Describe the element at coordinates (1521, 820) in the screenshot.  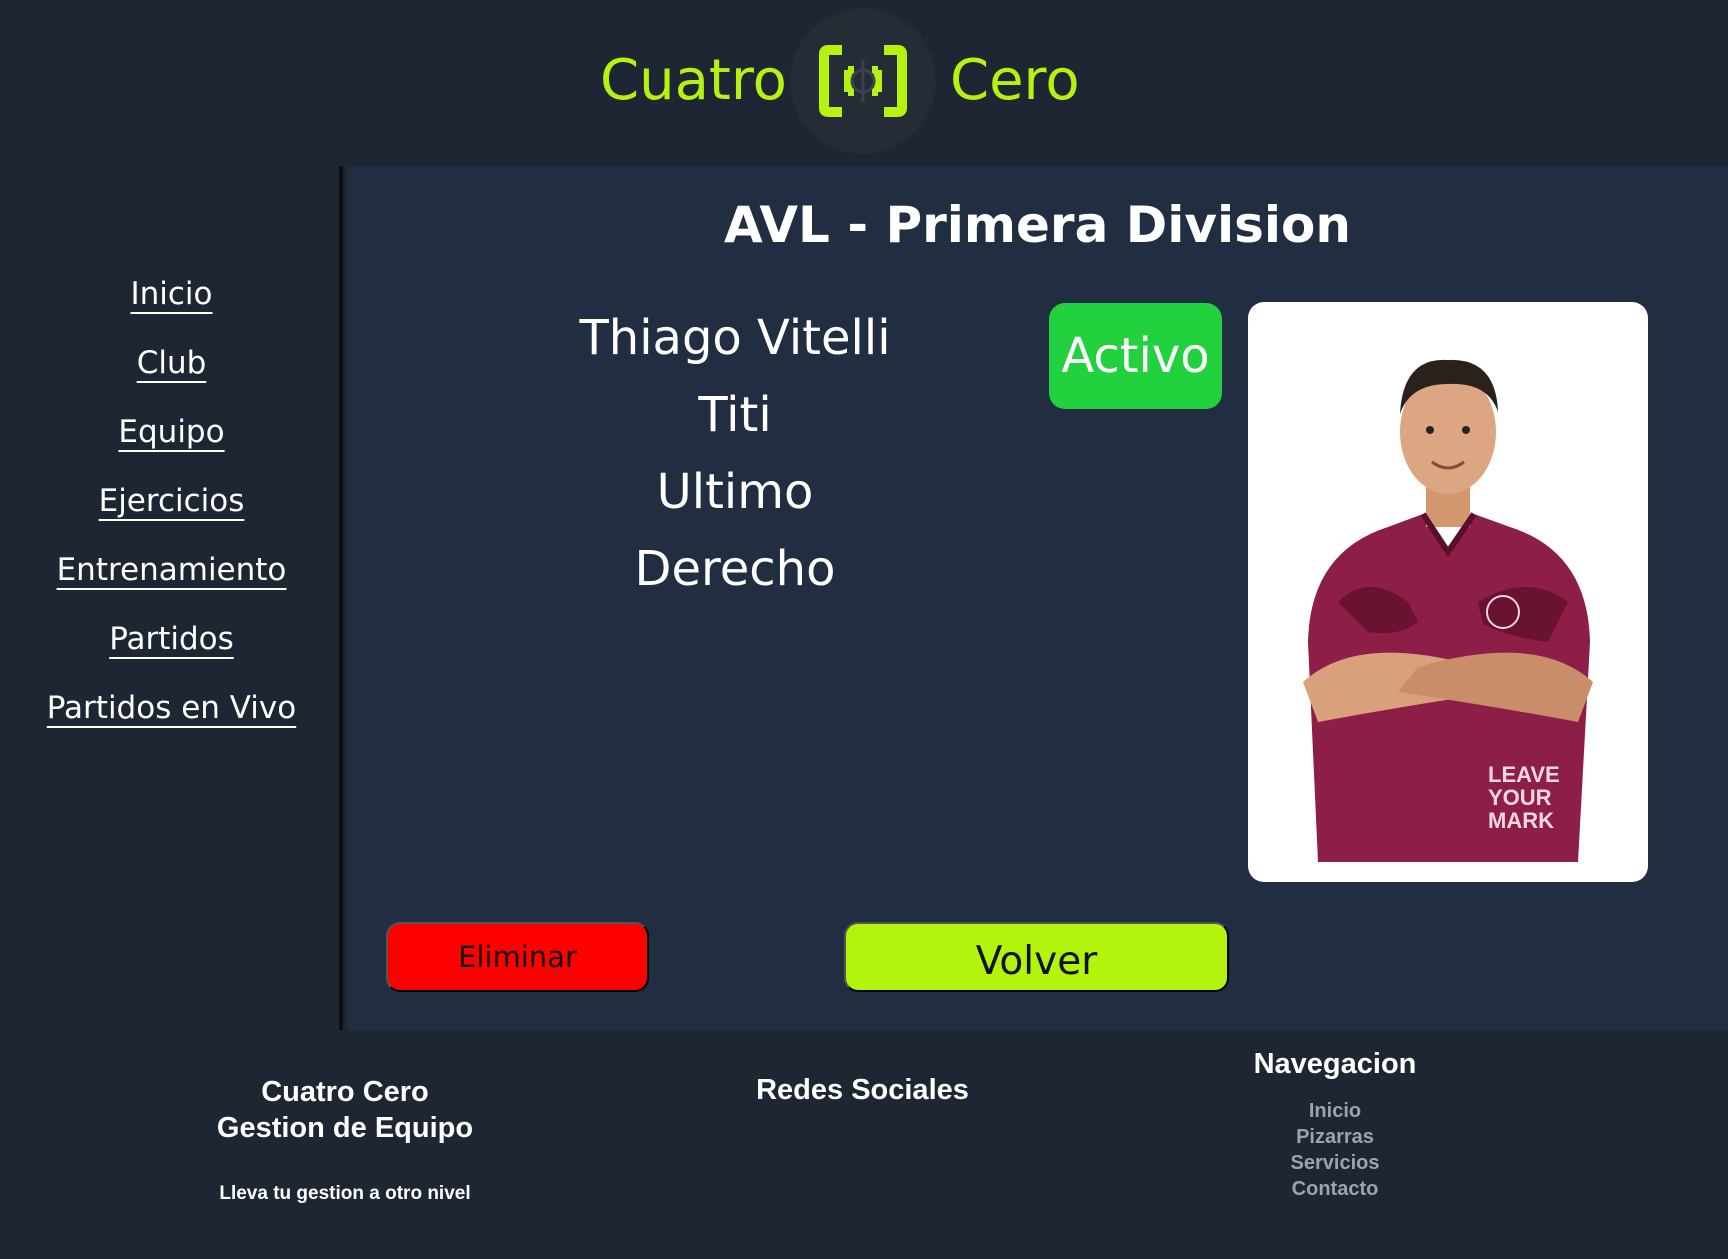
I see `svg-text: MARK` at that location.